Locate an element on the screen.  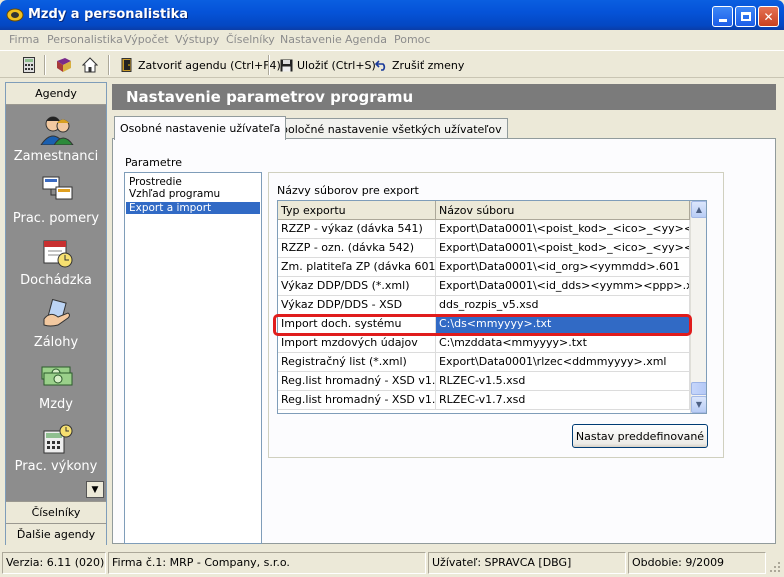
advances-icon is located at coordinates (56, 313).